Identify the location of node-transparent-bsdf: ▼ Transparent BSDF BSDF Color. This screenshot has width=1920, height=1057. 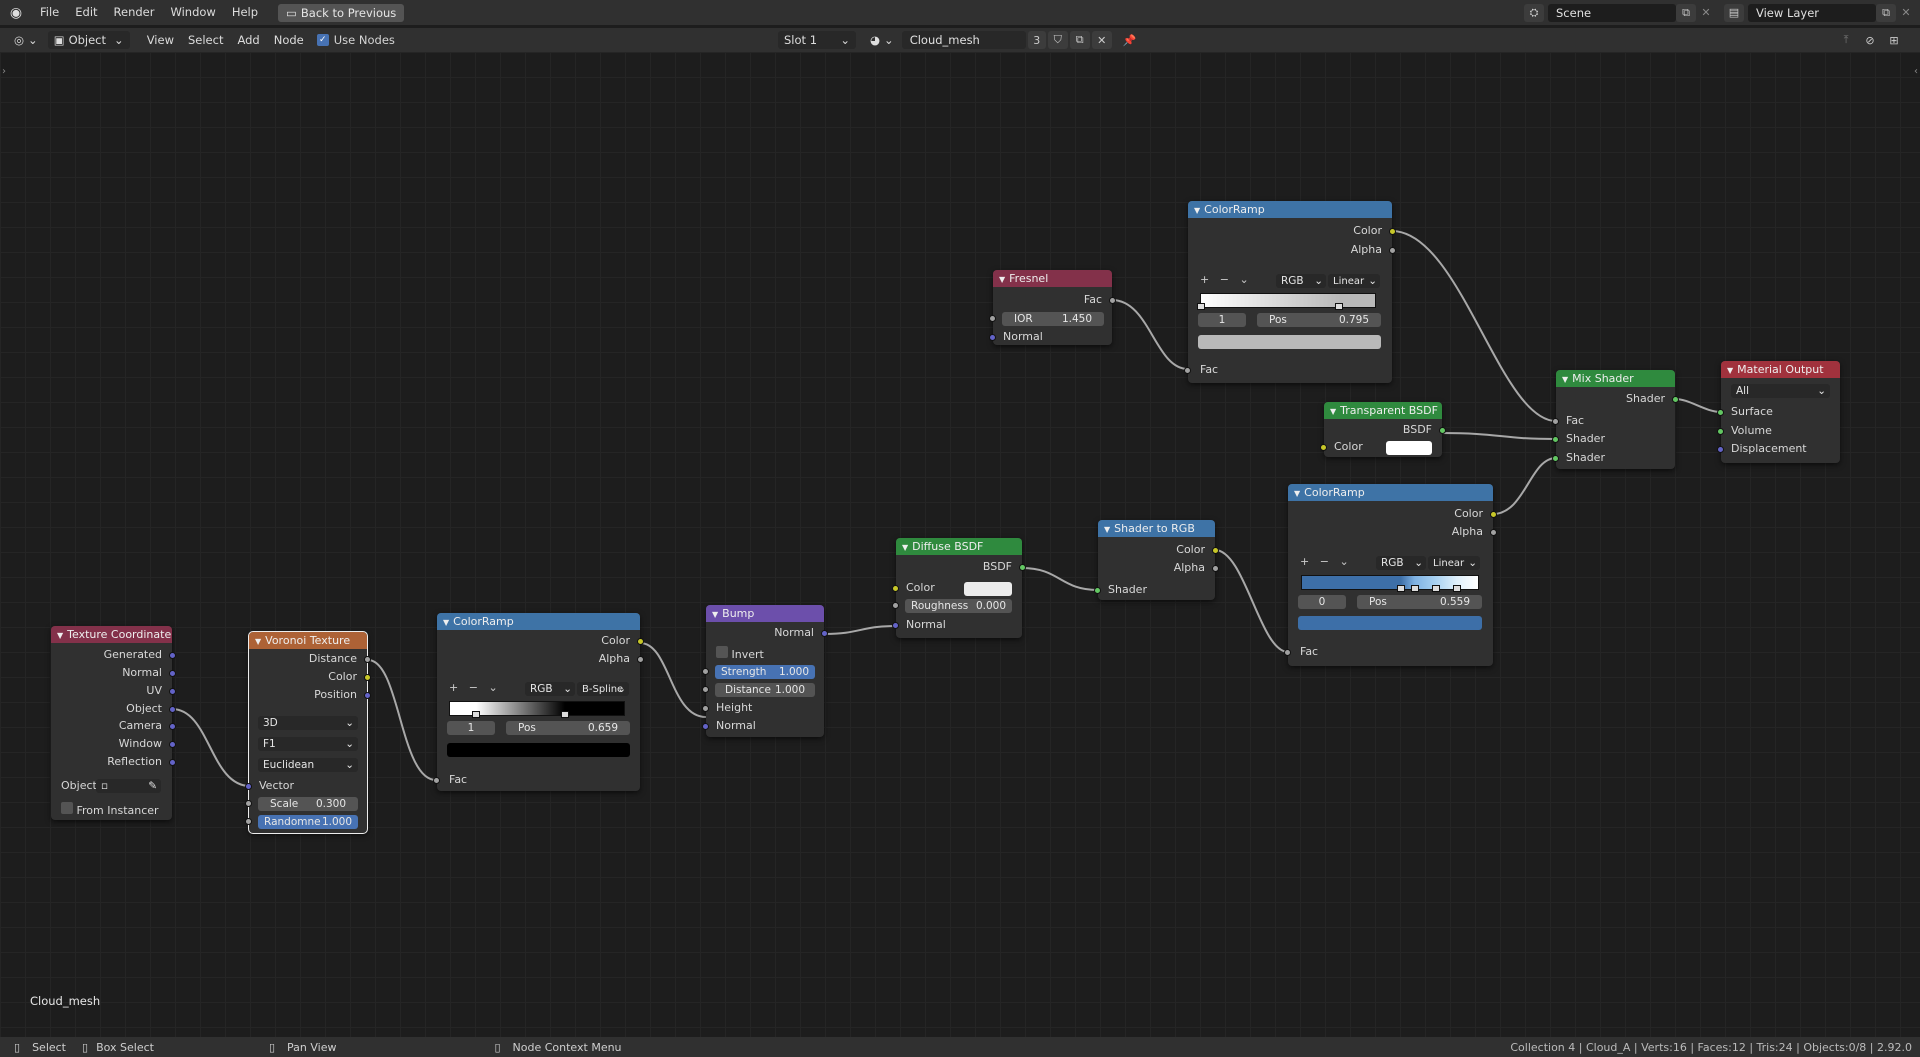
(1383, 429).